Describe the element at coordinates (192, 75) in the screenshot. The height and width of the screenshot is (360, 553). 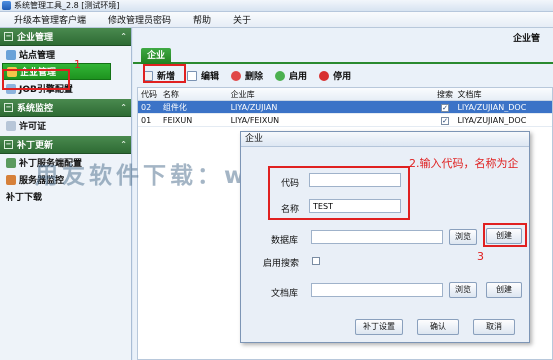
I see `edit-icon` at that location.